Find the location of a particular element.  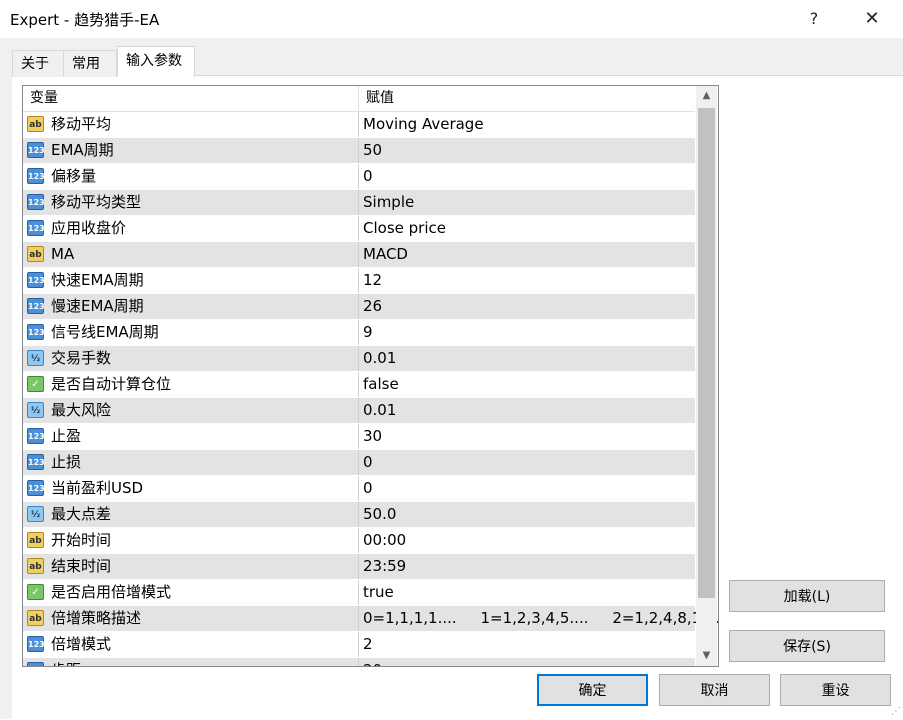

value-cell: Moving Average is located at coordinates (423, 124).